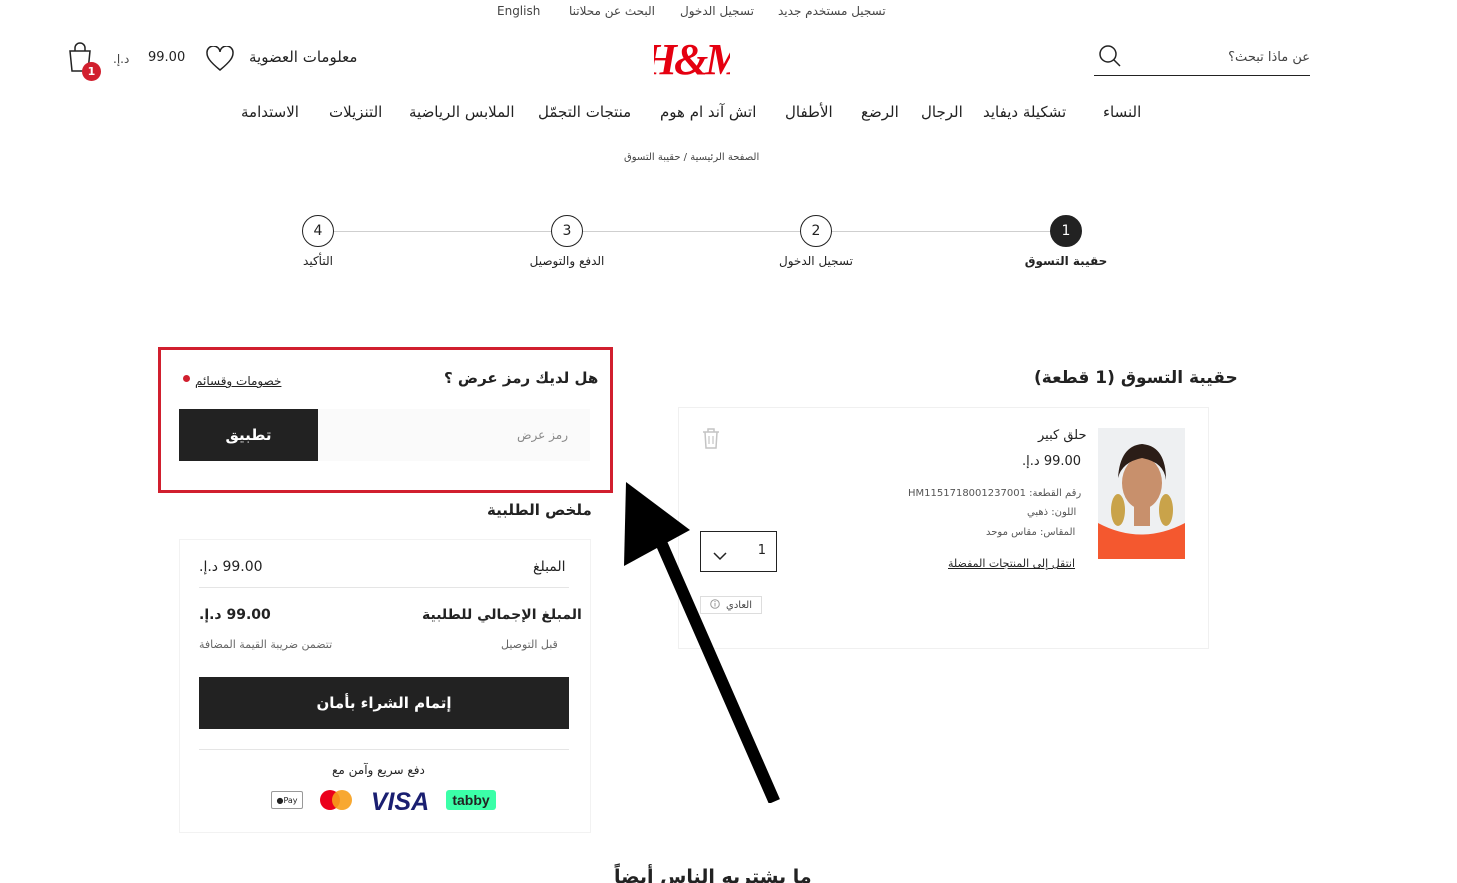 The image size is (1457, 883). Describe the element at coordinates (832, 11) in the screenshot. I see `register-link: تسجيل مستخدم جديد` at that location.